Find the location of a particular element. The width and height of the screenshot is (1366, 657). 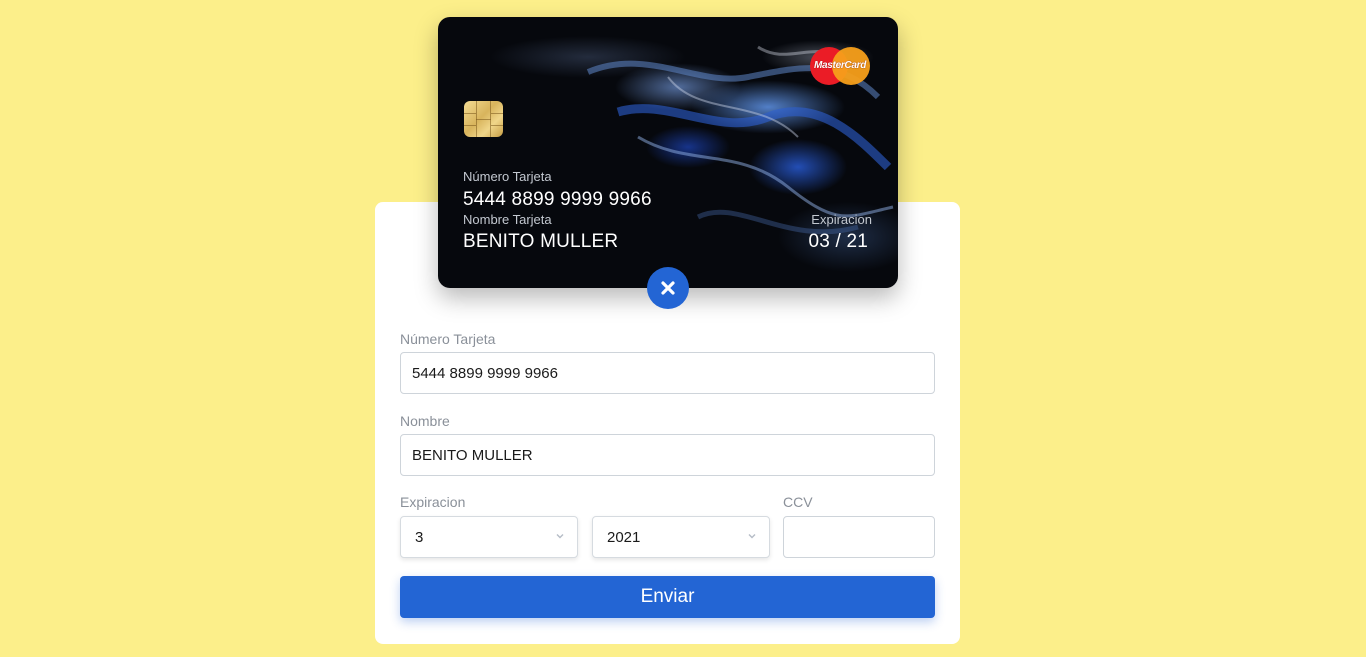

card-name-display: BENITO MULLER is located at coordinates (541, 241).